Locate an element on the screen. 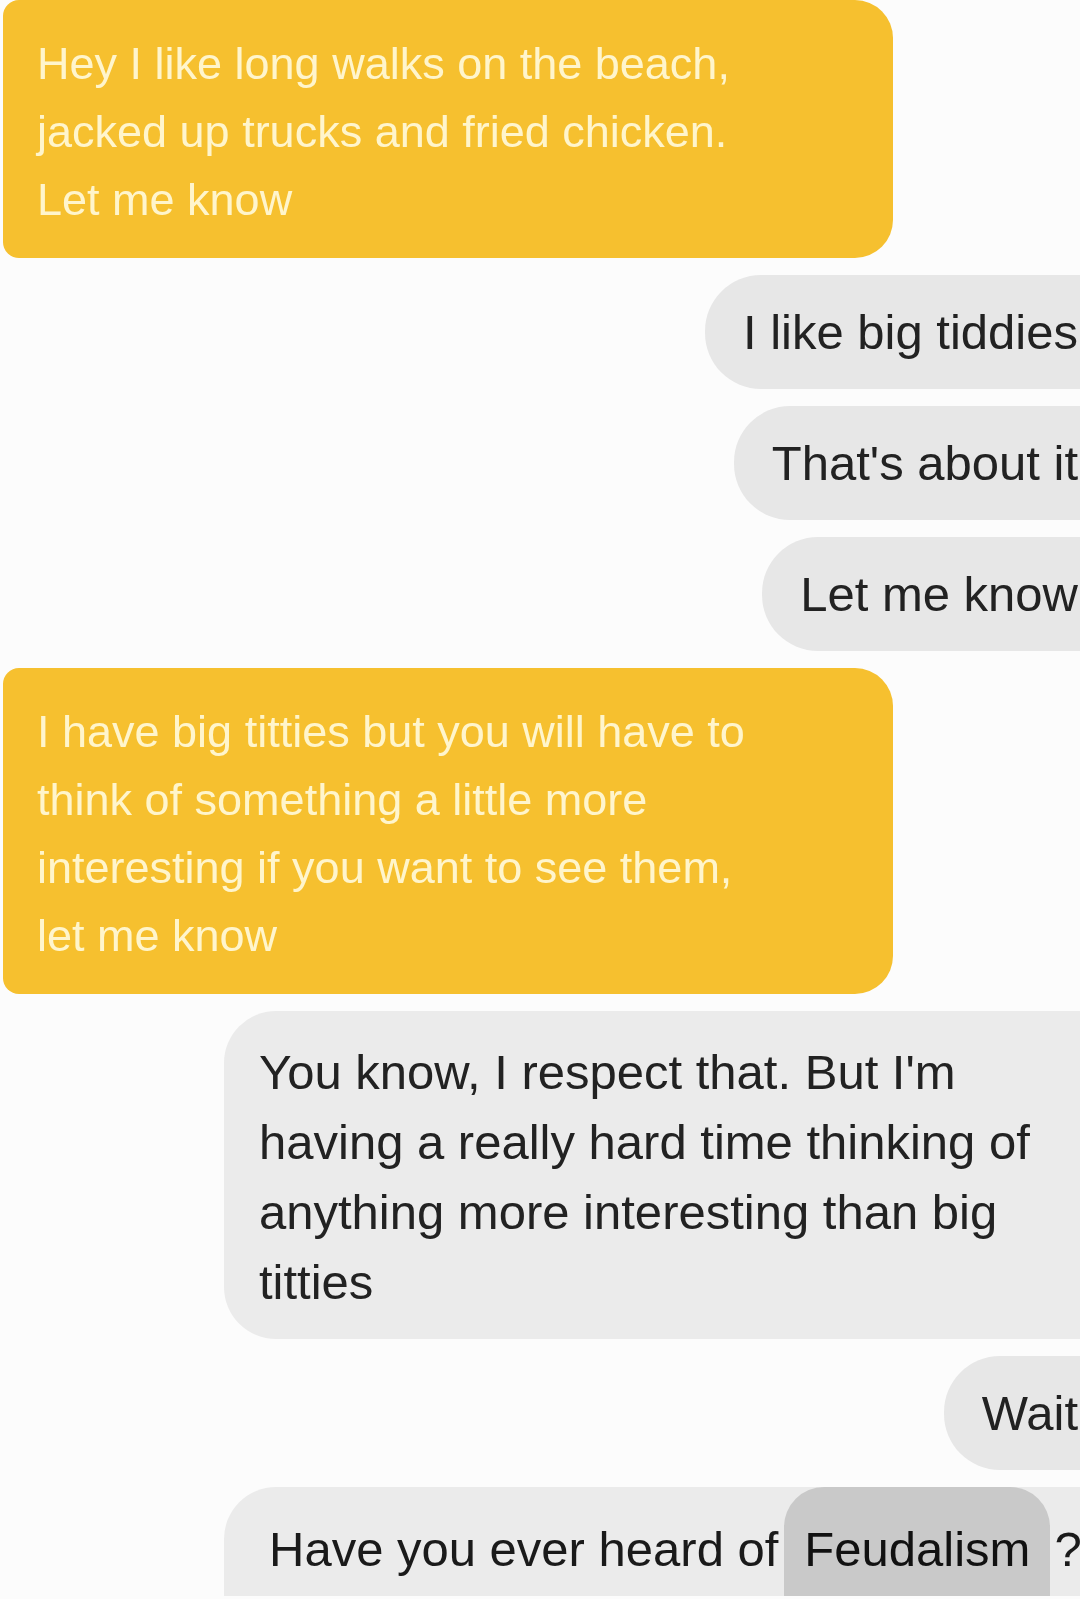  pasted-word-patch: Feudalism is located at coordinates (917, 1541).